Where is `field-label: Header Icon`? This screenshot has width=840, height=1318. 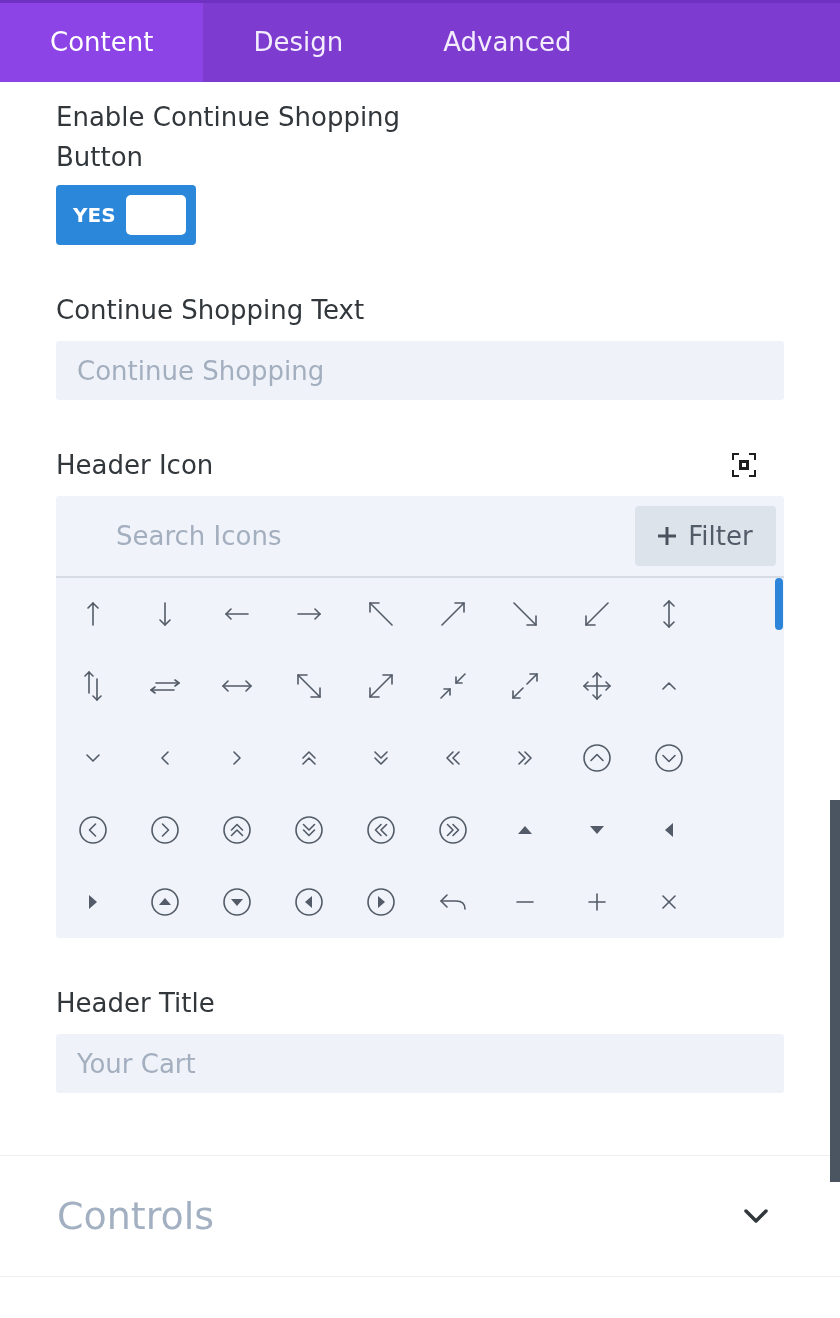 field-label: Header Icon is located at coordinates (135, 465).